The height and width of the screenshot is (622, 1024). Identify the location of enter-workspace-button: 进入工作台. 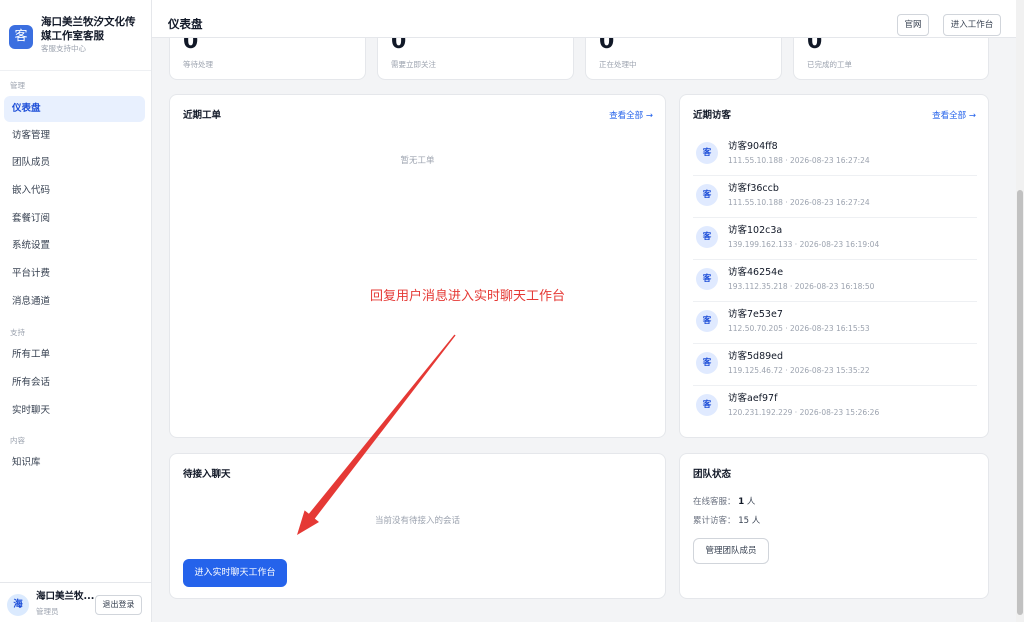
(972, 25).